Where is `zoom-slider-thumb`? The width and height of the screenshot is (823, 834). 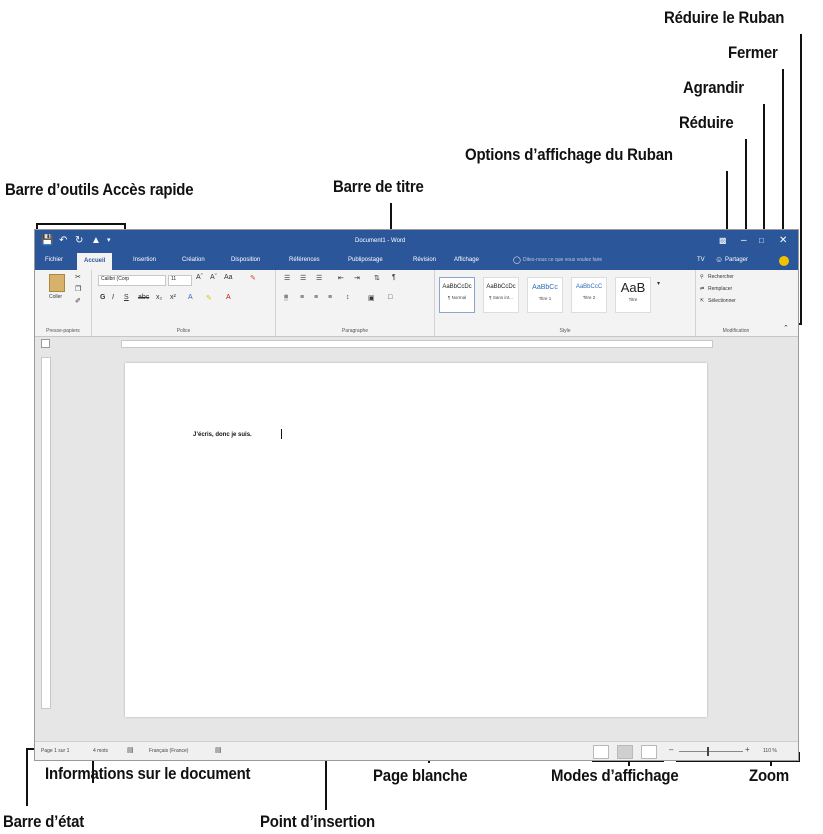
zoom-slider-thumb is located at coordinates (708, 751).